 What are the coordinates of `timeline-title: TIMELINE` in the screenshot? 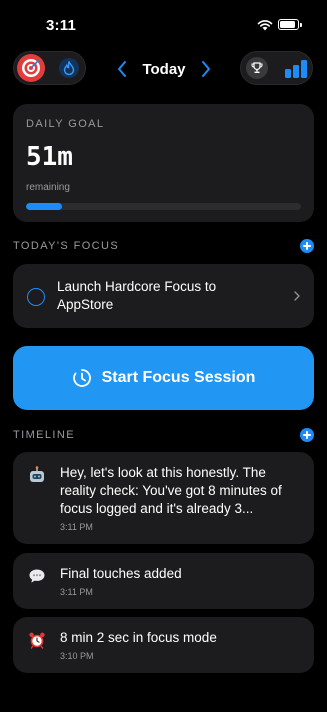 It's located at (44, 435).